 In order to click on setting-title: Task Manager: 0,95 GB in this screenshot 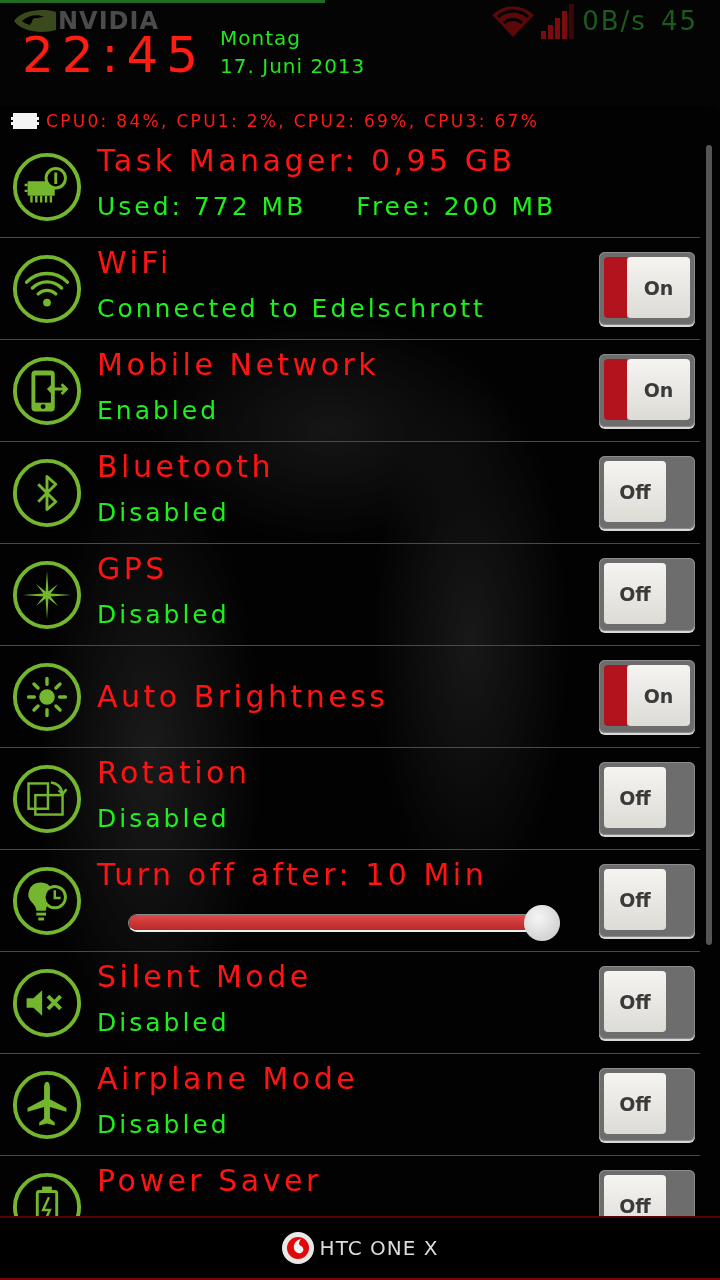, I will do `click(307, 161)`.